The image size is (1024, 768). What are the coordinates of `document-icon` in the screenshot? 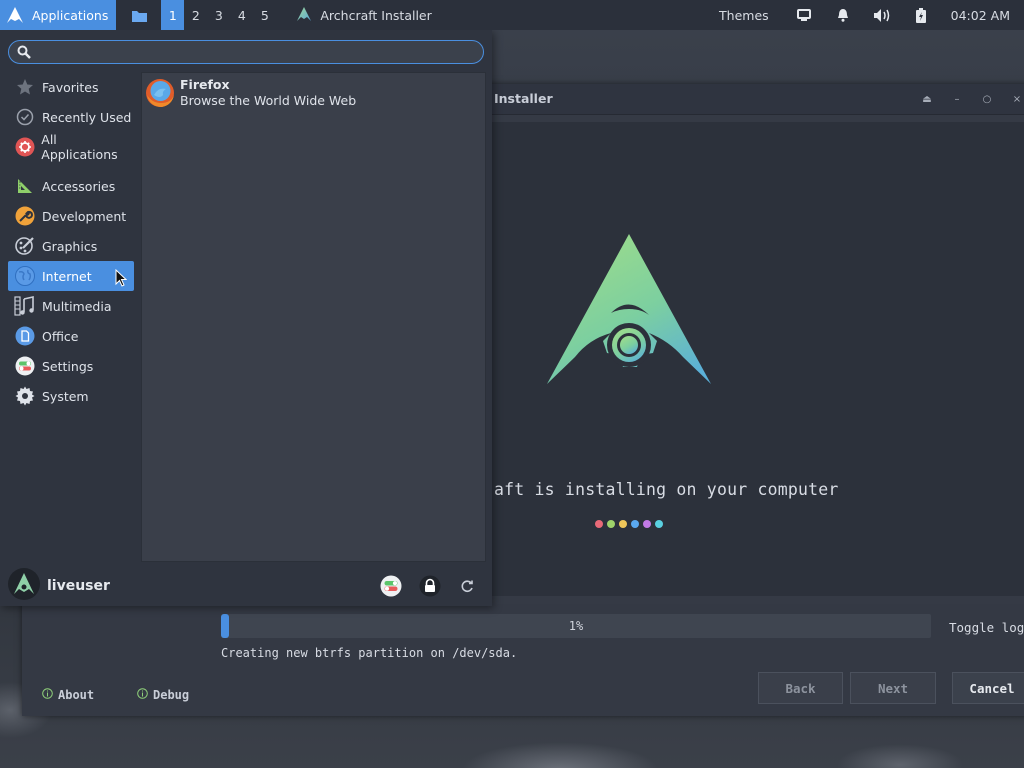 It's located at (25, 336).